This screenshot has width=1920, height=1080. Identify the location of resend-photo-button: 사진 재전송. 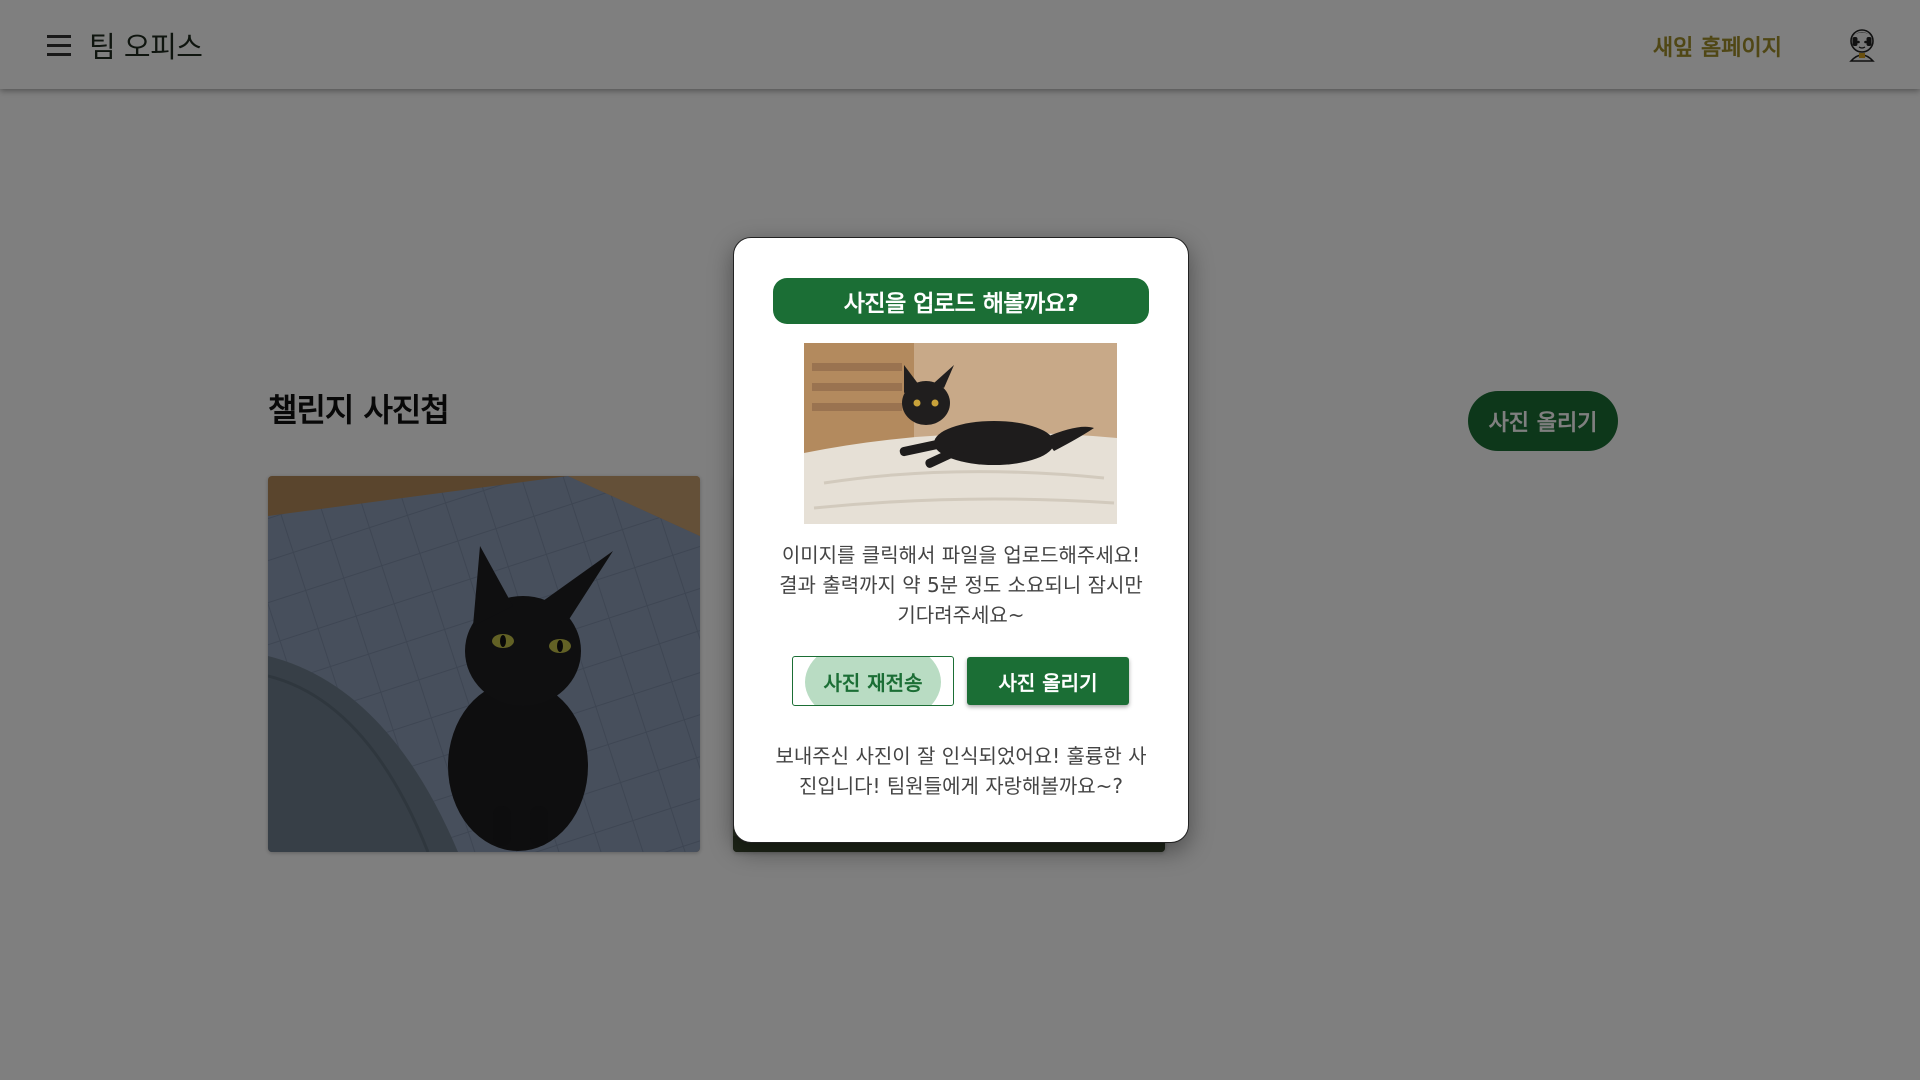
(873, 681).